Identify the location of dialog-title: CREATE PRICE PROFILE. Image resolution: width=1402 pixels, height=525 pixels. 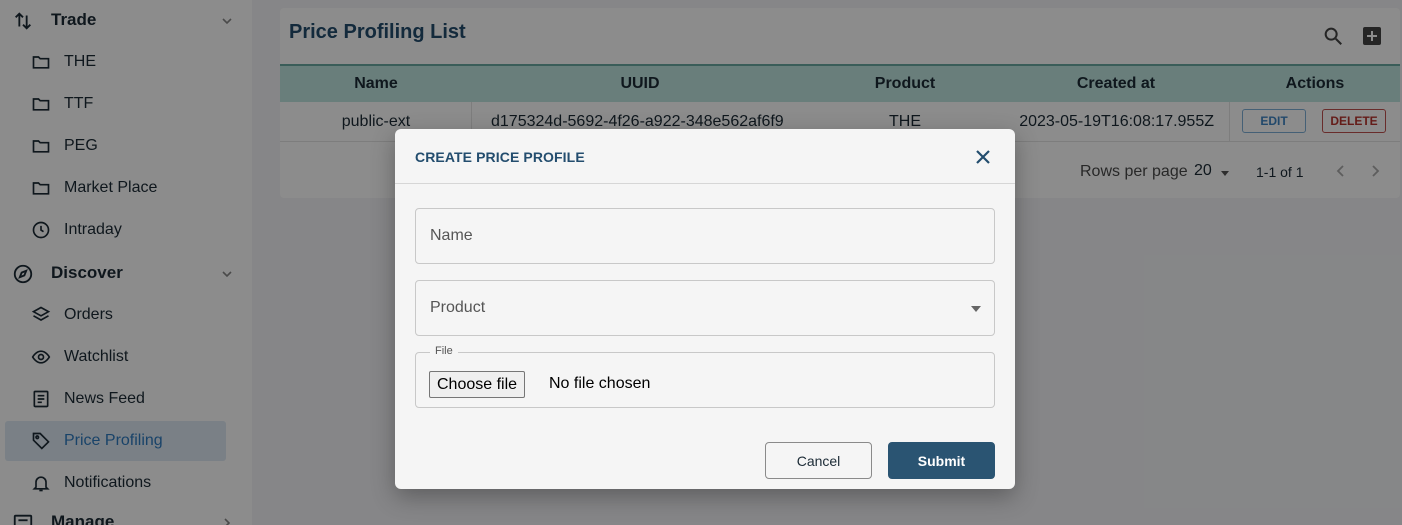
(500, 157).